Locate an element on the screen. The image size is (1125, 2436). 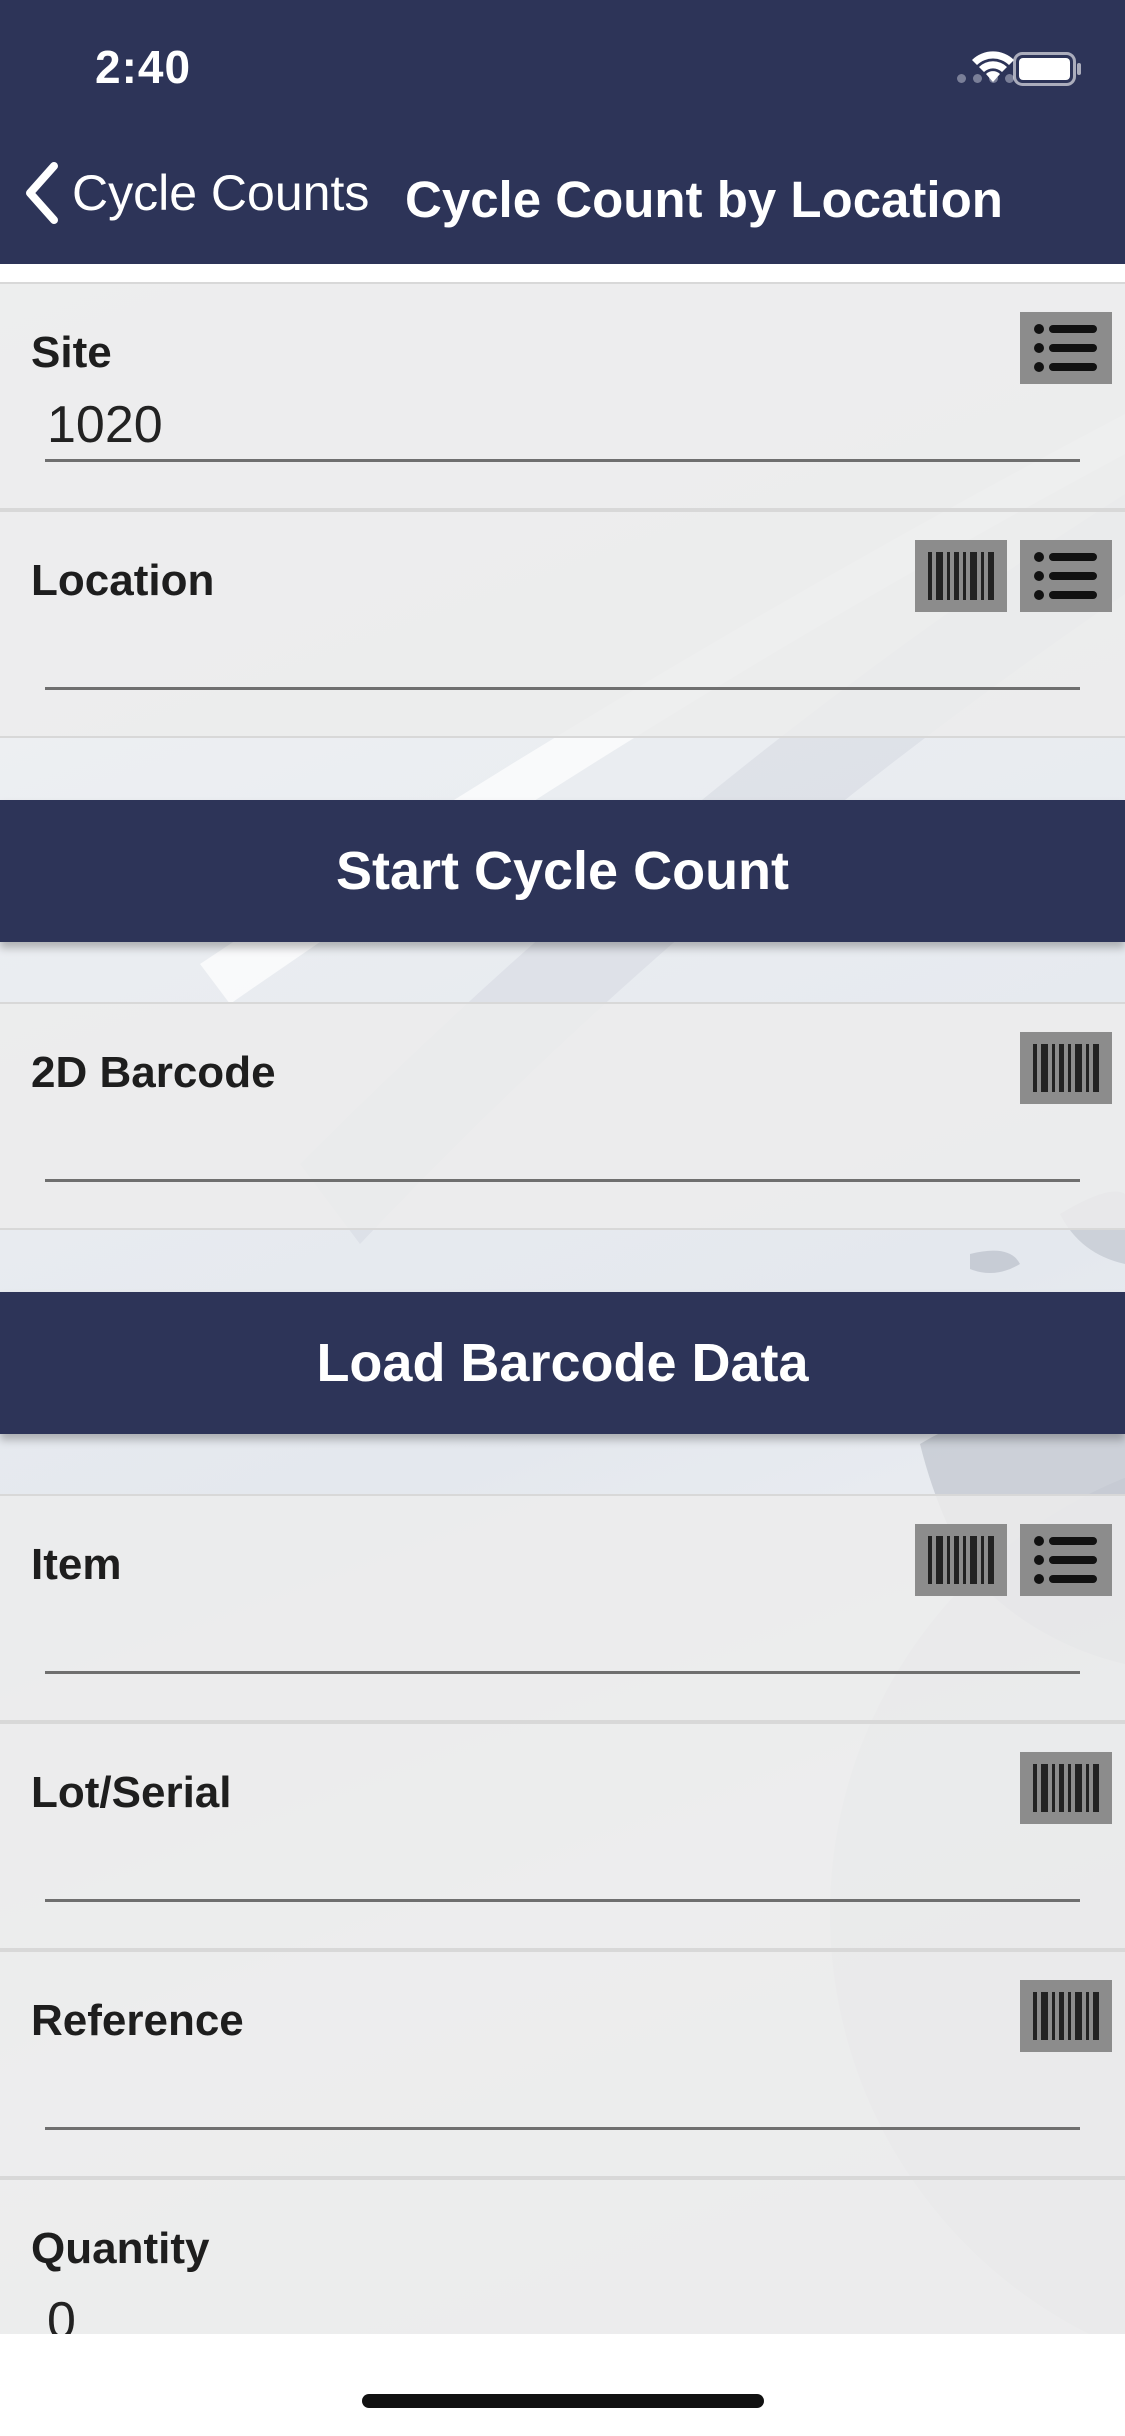
location-input is located at coordinates (562, 654).